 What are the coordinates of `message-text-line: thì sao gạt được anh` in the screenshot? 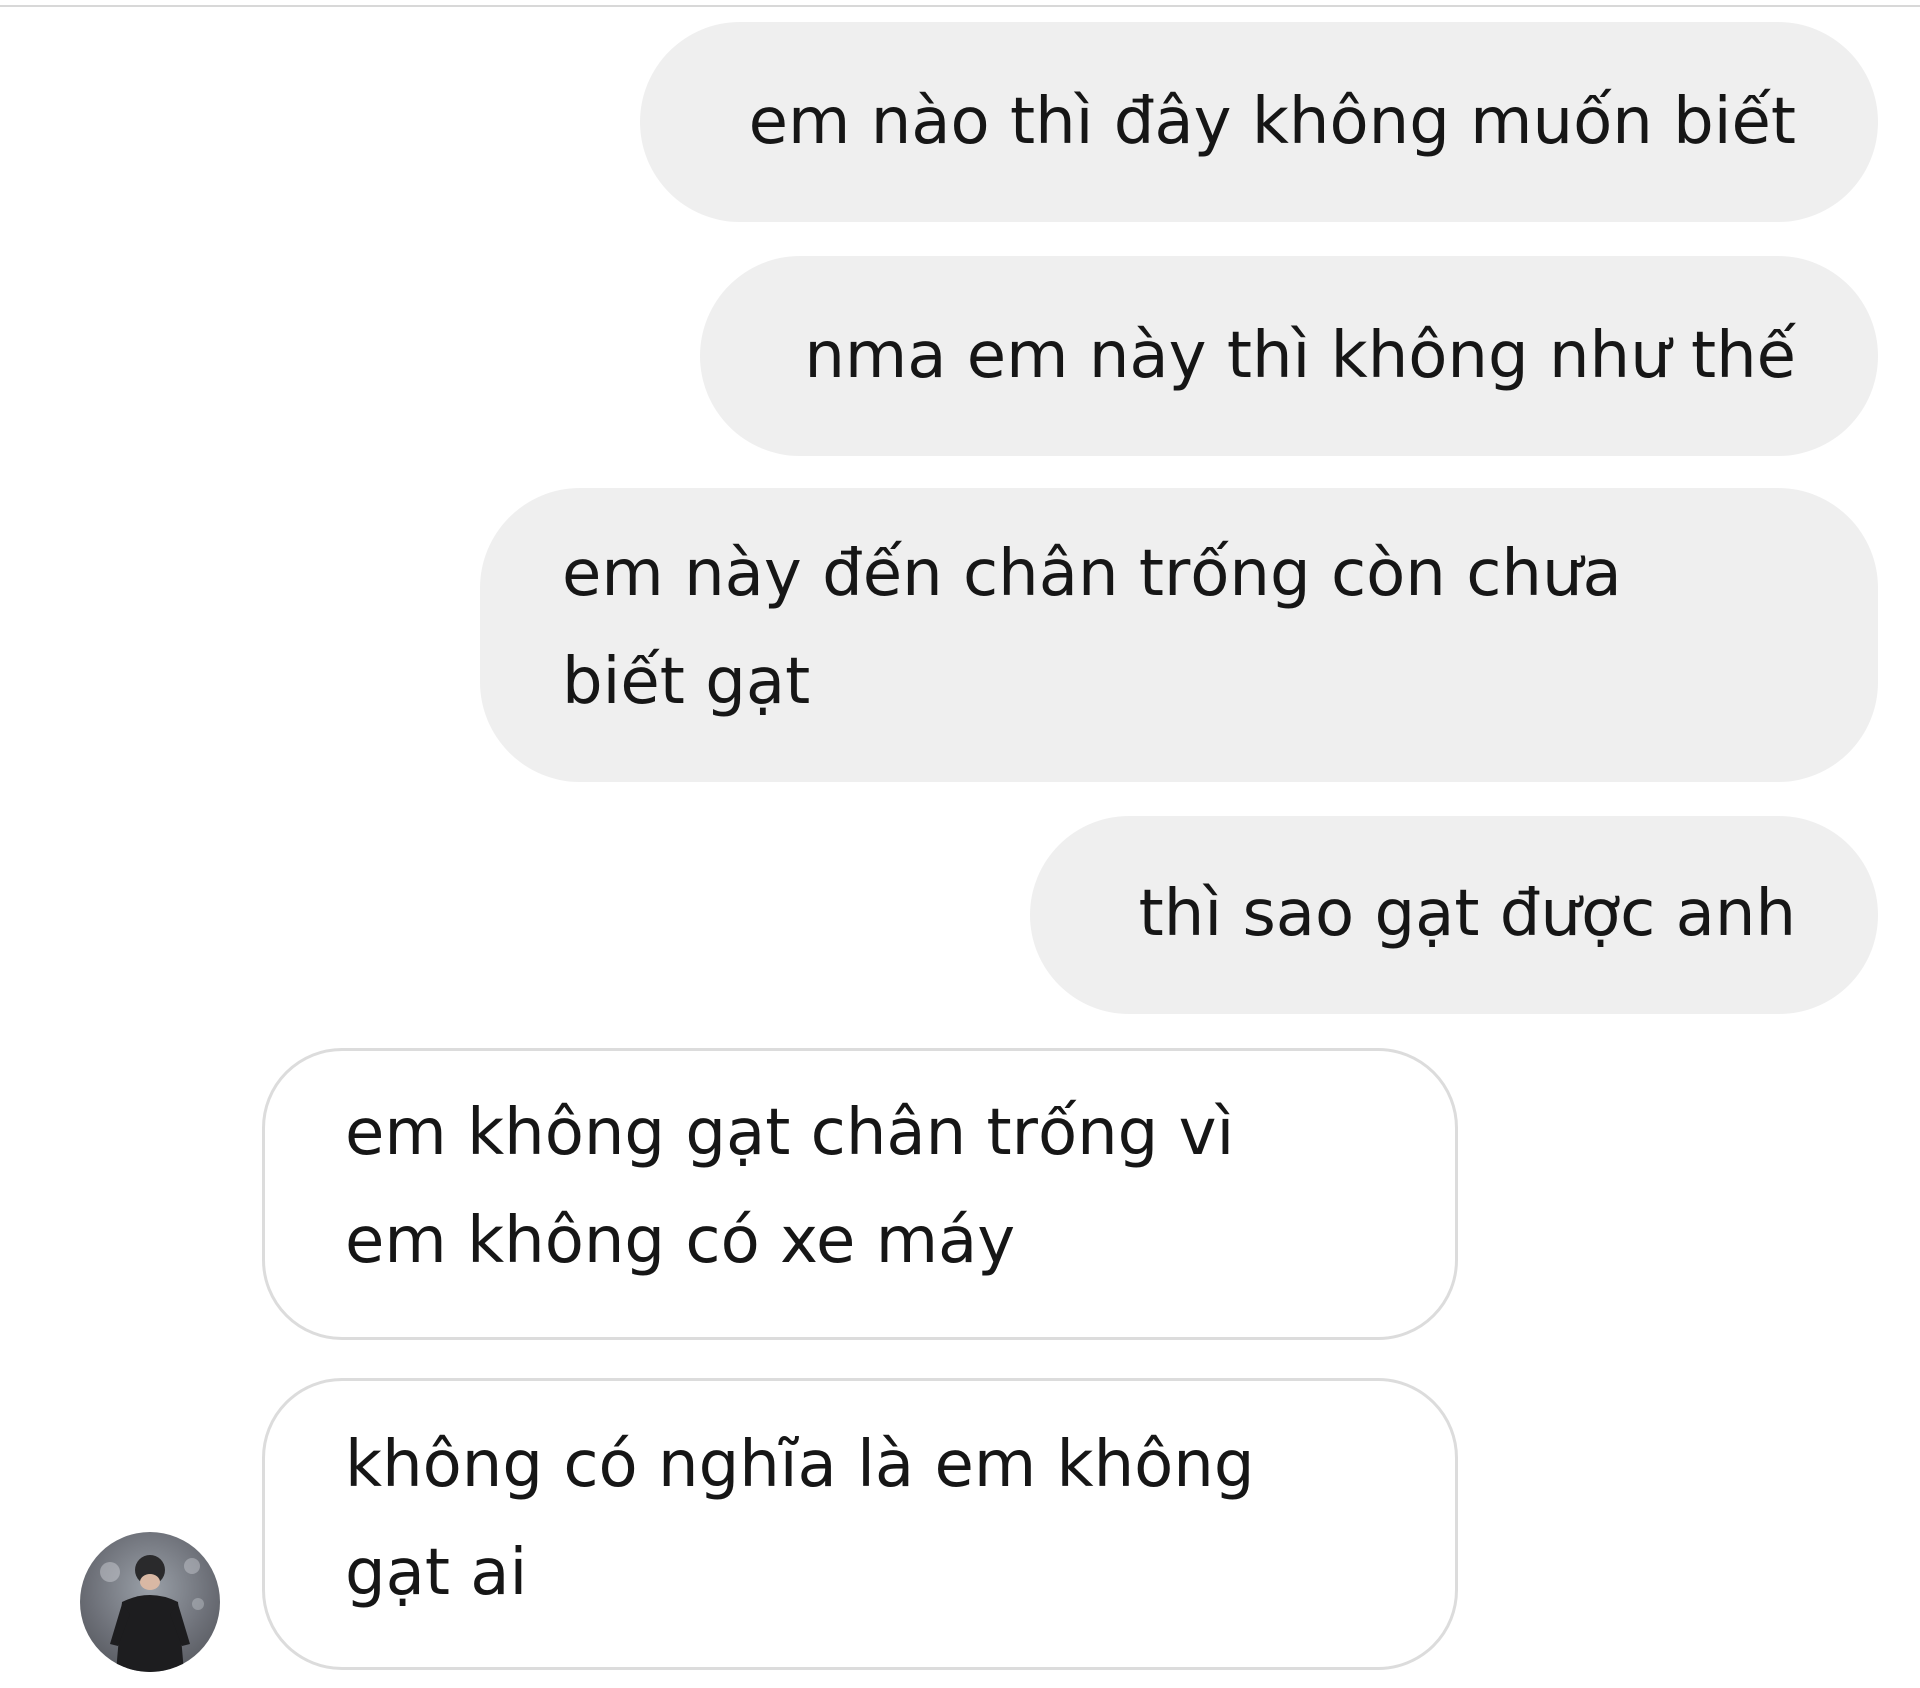 It's located at (1467, 914).